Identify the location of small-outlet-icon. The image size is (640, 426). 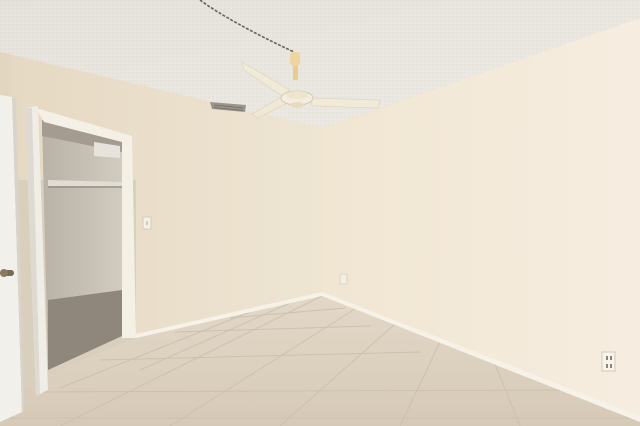
(343, 279).